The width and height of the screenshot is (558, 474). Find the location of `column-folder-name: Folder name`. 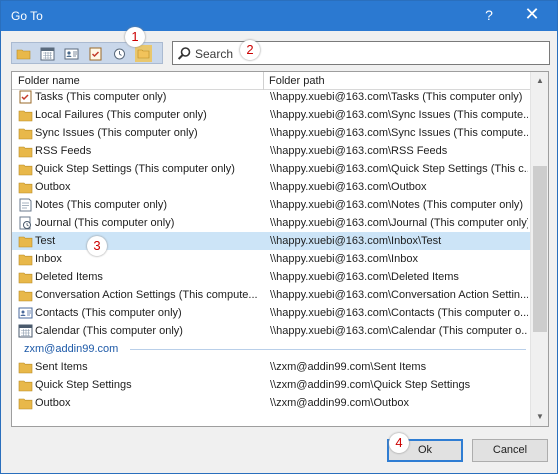

column-folder-name: Folder name is located at coordinates (49, 81).